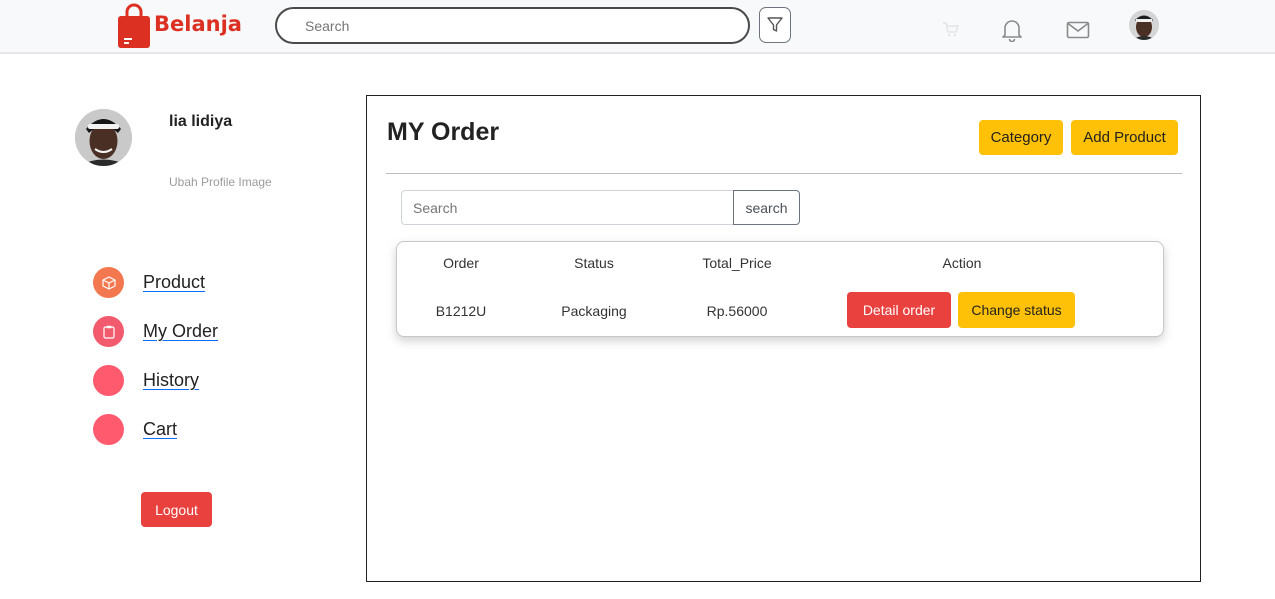 This screenshot has width=1275, height=599. What do you see at coordinates (108, 331) in the screenshot?
I see `clipboard-icon` at bounding box center [108, 331].